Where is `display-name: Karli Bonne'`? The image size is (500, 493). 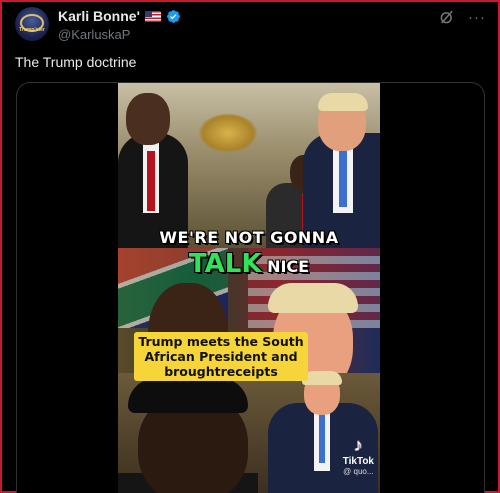 display-name: Karli Bonne' is located at coordinates (99, 16).